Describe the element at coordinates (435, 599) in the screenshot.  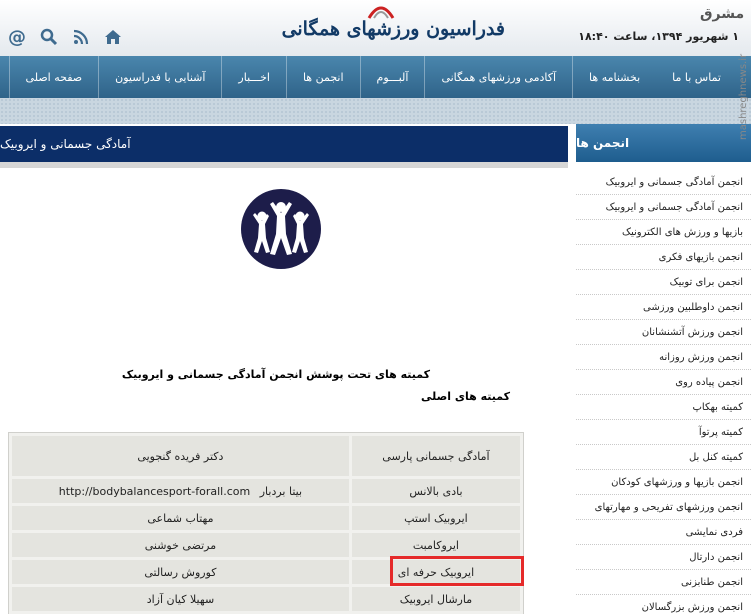
I see `committee-cell: مارشال ایروبیک` at that location.